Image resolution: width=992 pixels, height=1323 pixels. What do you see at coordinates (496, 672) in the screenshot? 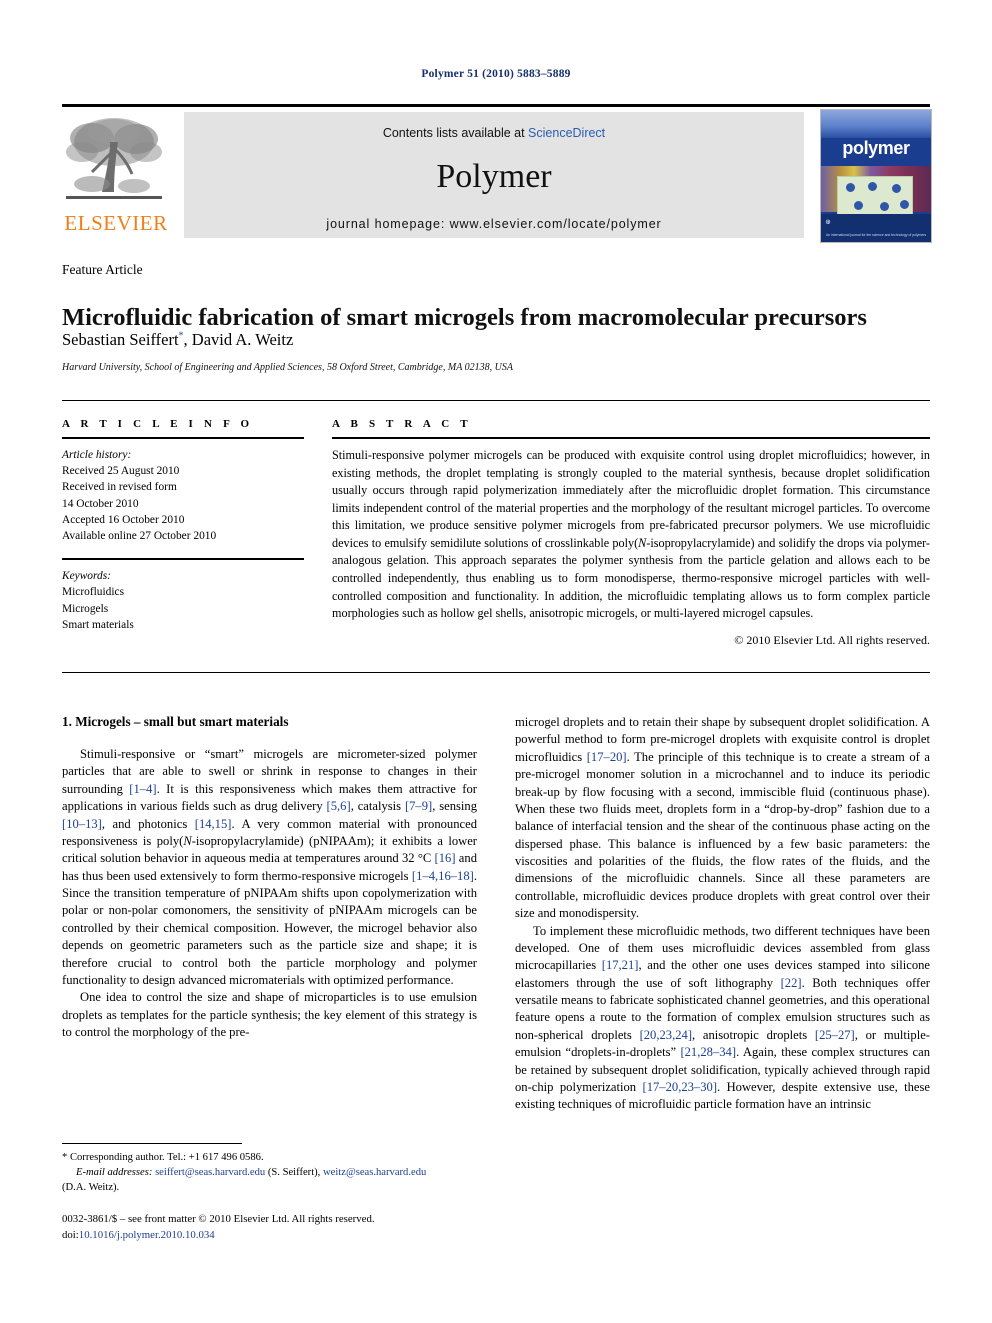
I see `band-bottom-rule` at bounding box center [496, 672].